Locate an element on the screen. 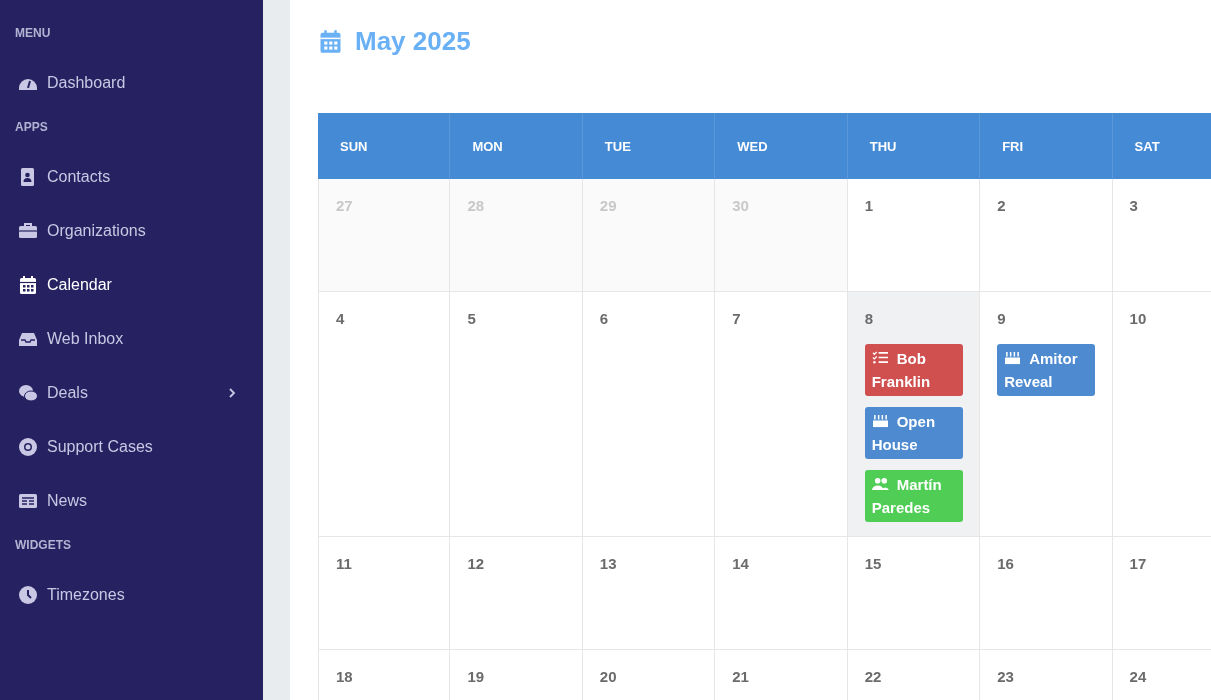 The width and height of the screenshot is (1211, 700). briefcase-icon is located at coordinates (28, 231).